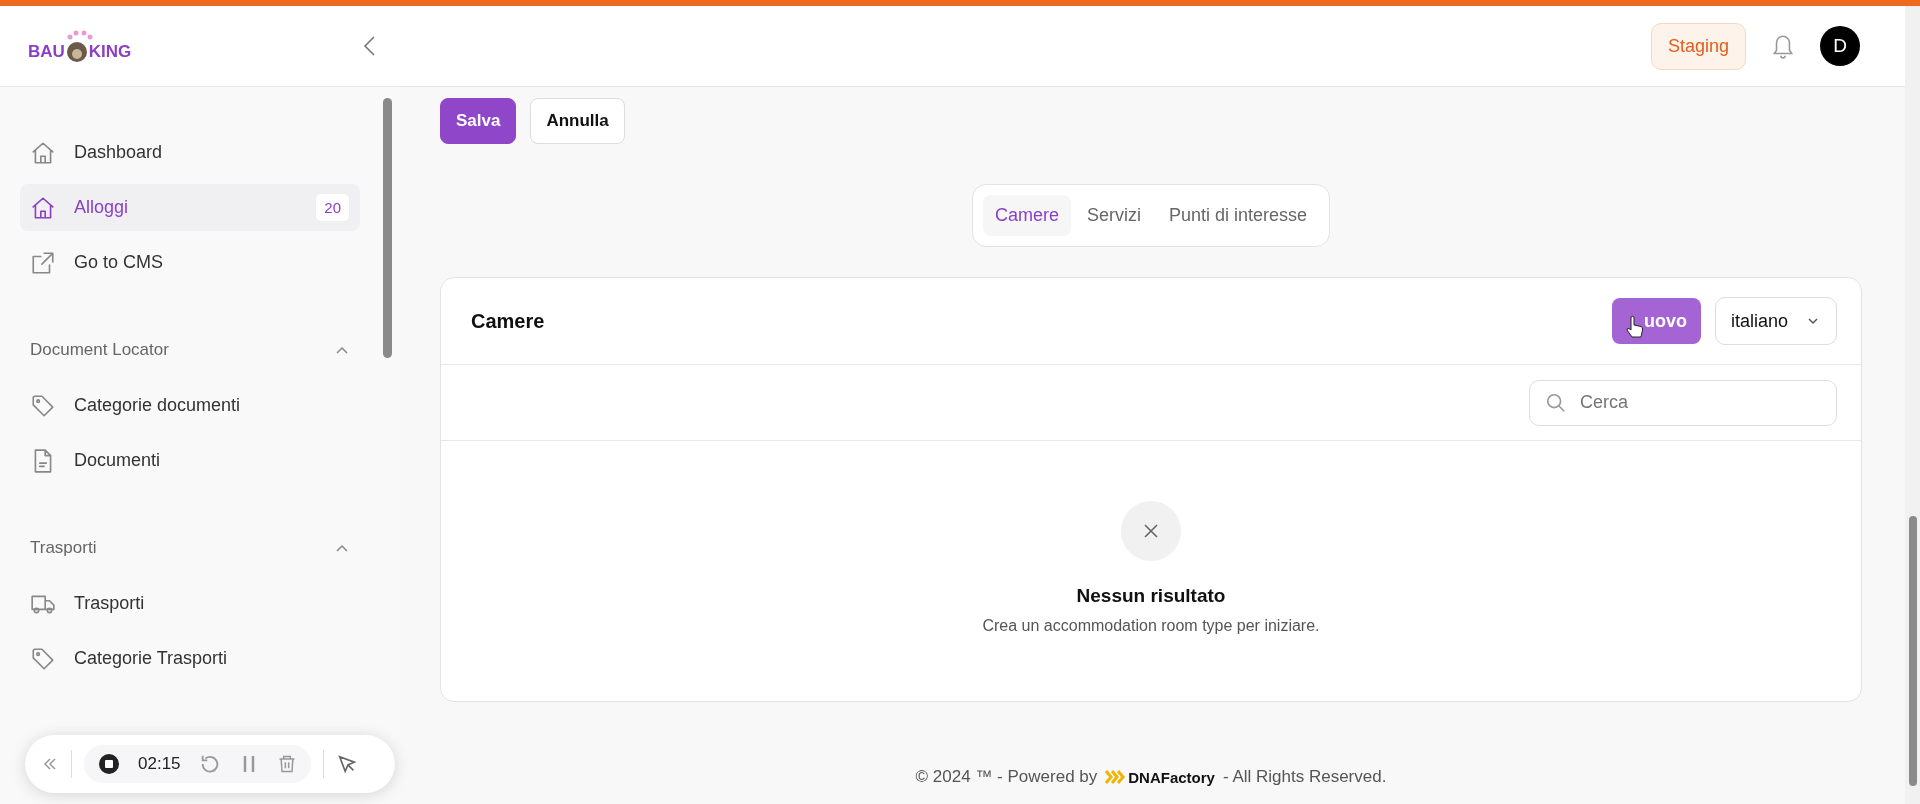 The height and width of the screenshot is (804, 1920). I want to click on sidebar-item: Categorie Trasporti, so click(190, 658).